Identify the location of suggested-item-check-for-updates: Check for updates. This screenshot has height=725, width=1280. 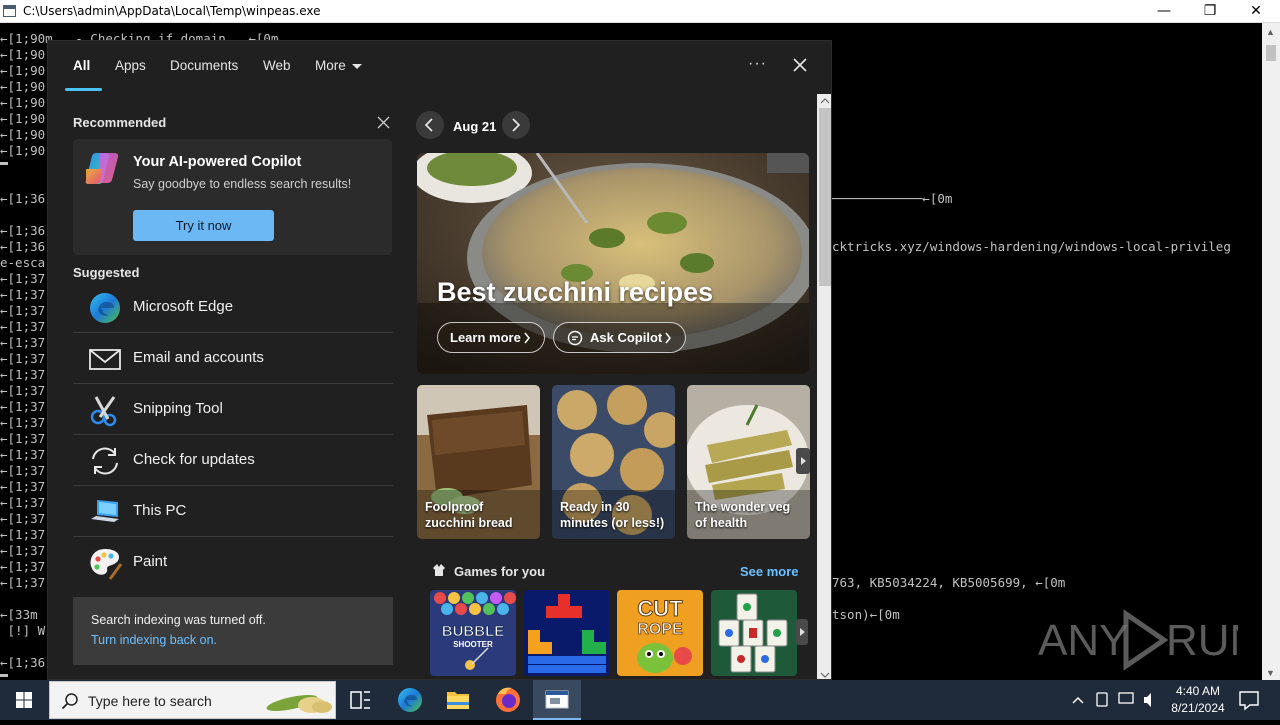
(233, 461).